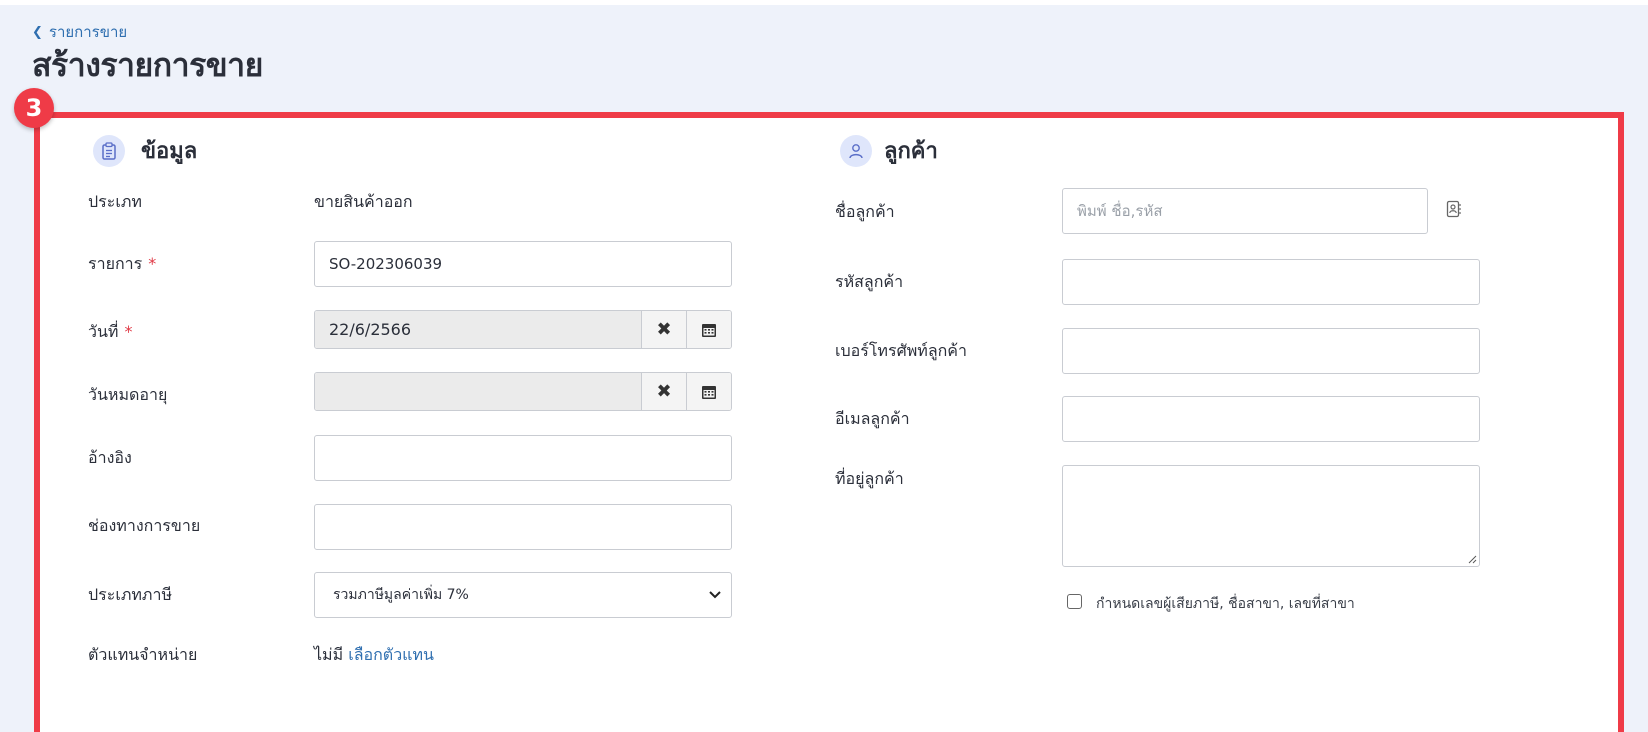 The height and width of the screenshot is (732, 1648). I want to click on customer-address-textarea, so click(1271, 516).